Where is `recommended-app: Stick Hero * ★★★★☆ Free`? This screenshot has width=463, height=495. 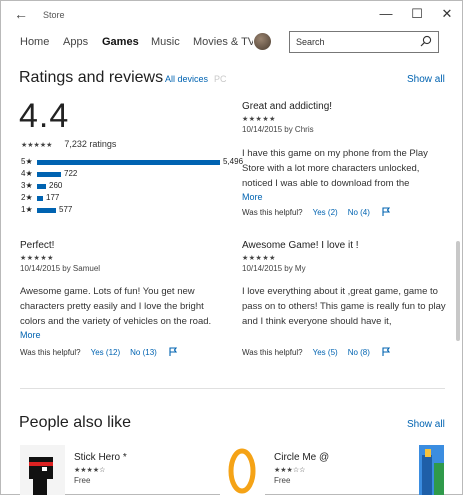 recommended-app: Stick Hero * ★★★★☆ Free is located at coordinates (100, 468).